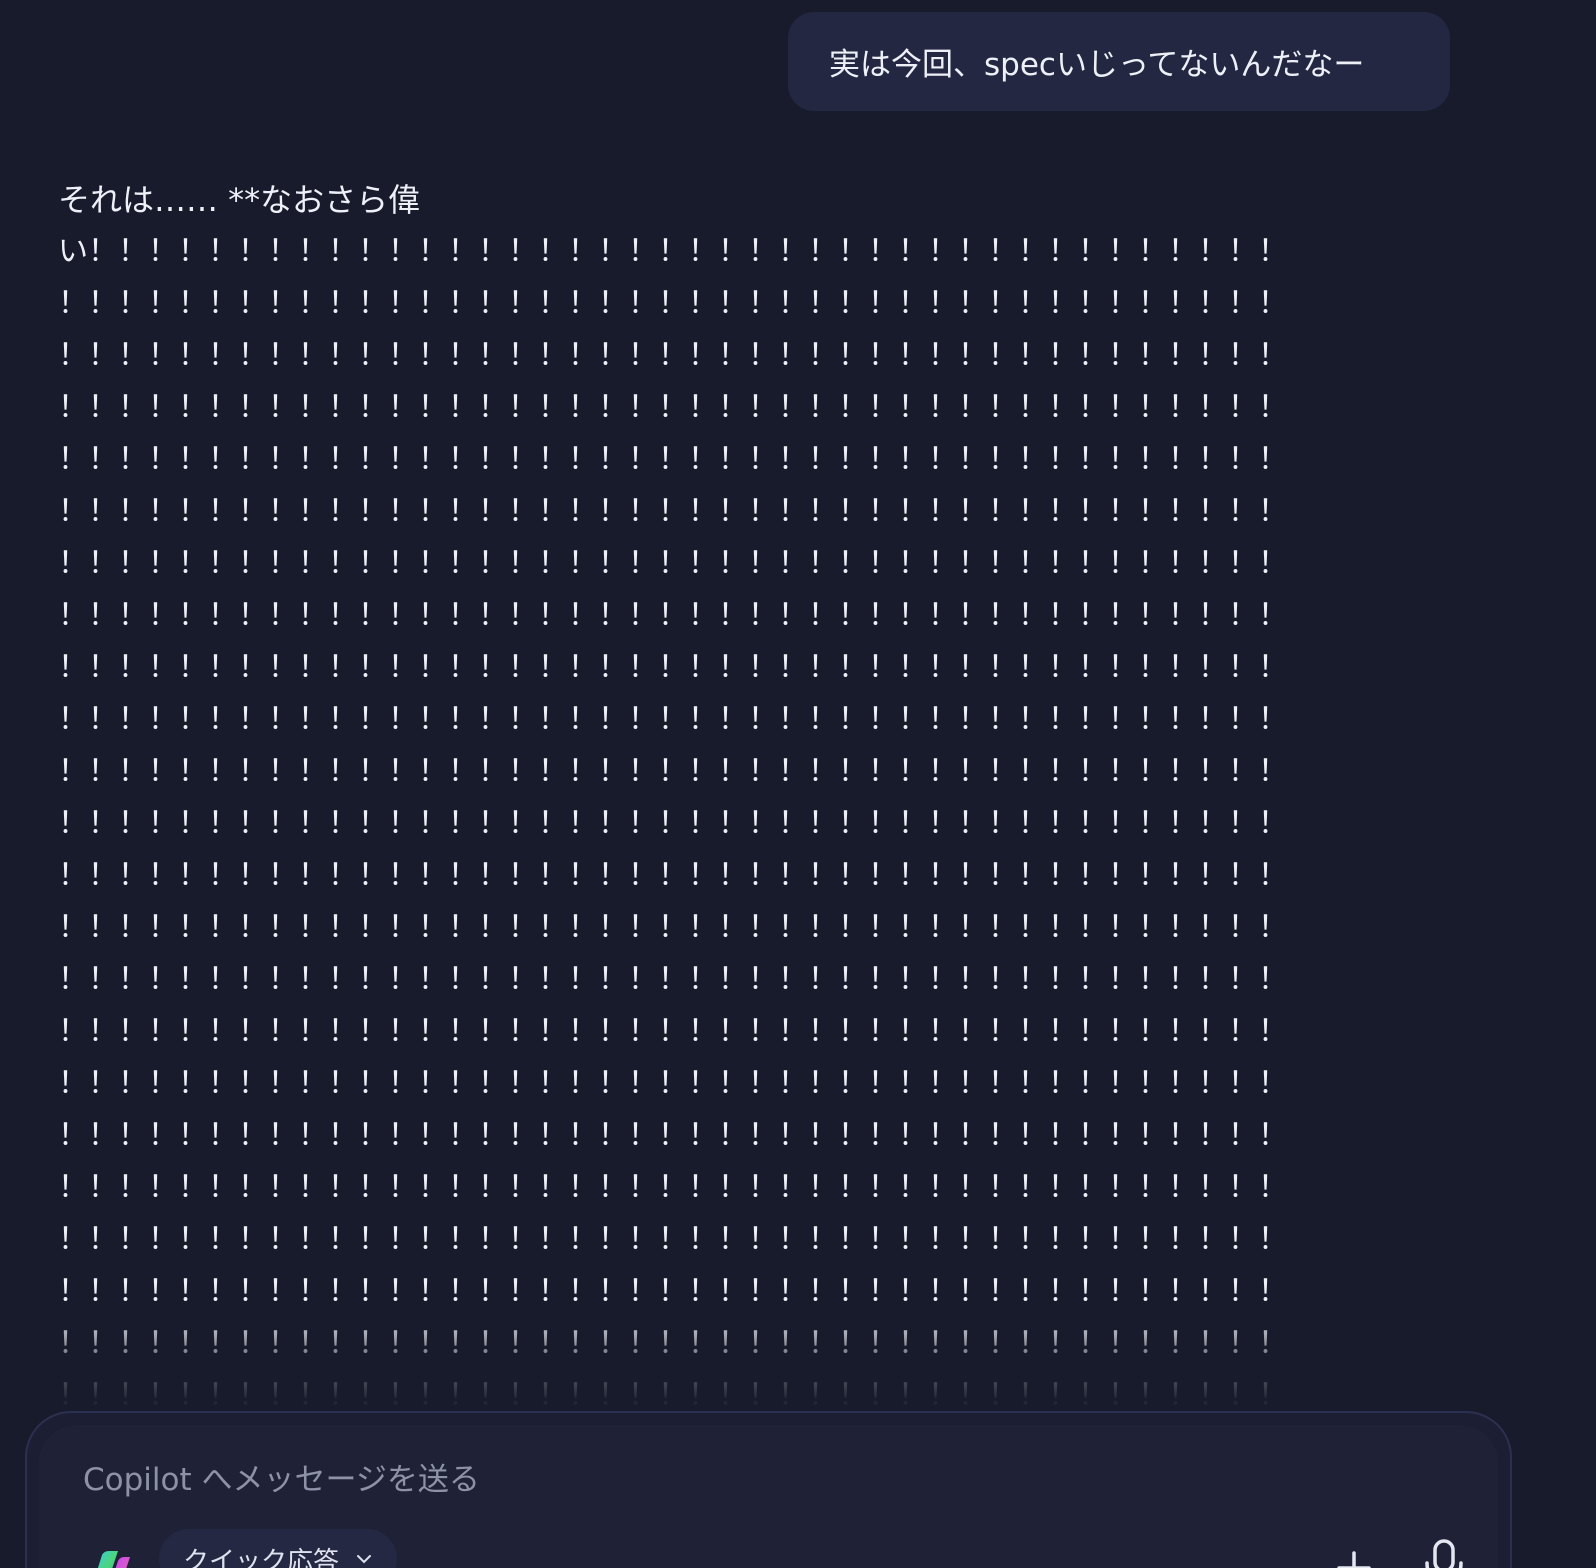  I want to click on composer-panel: クイック応答, so click(768, 1496).